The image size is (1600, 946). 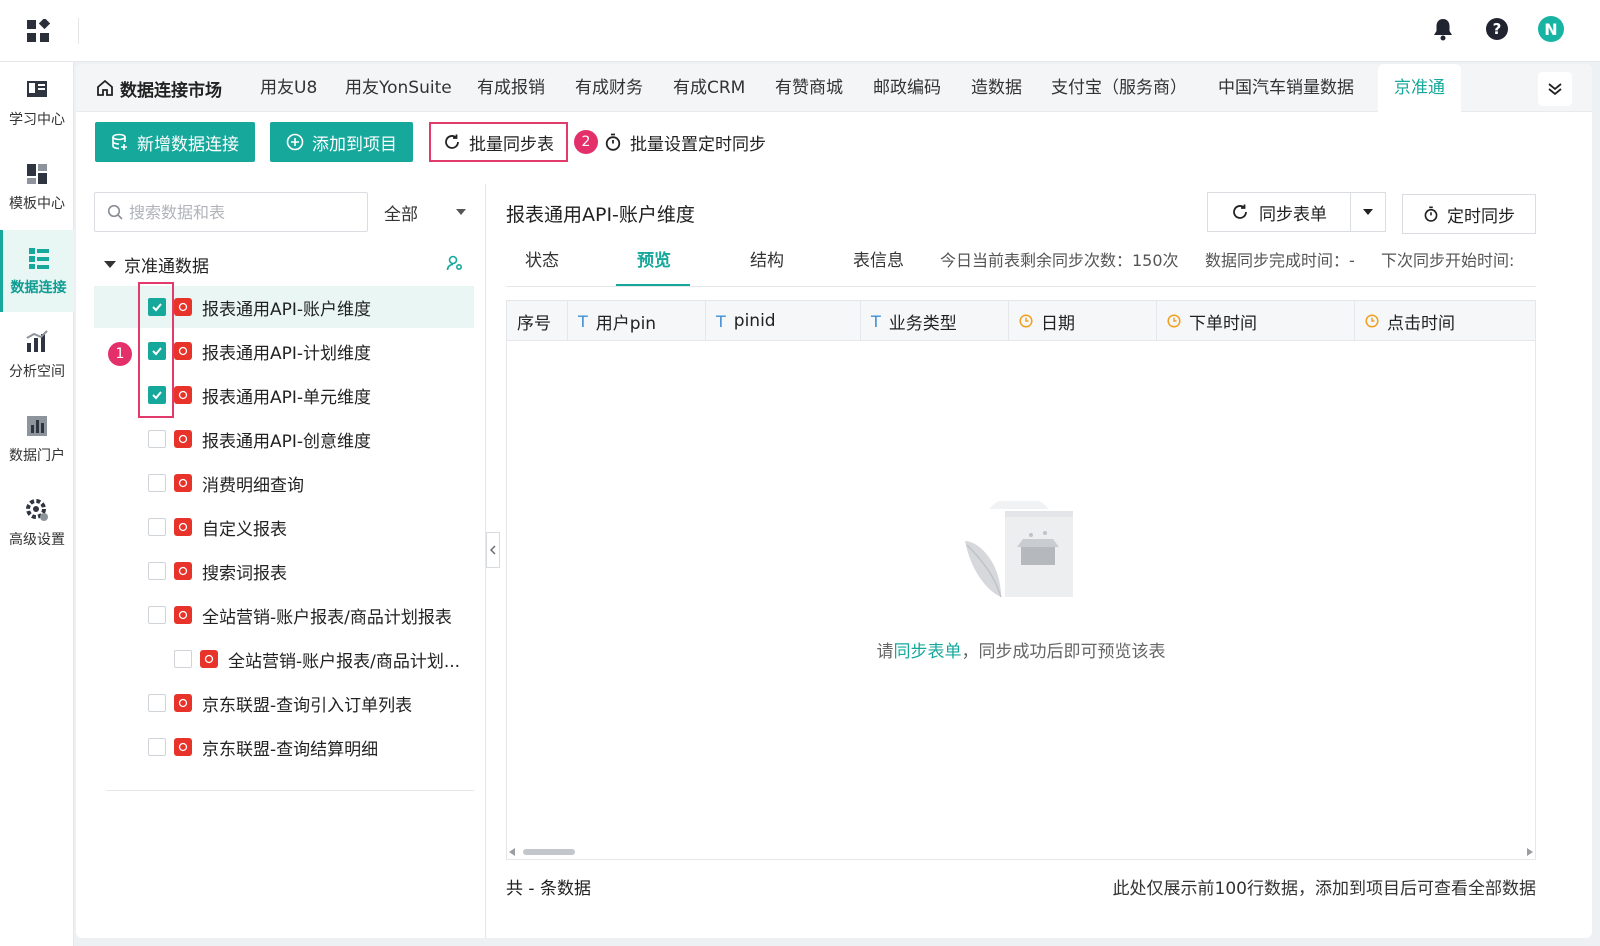 What do you see at coordinates (37, 523) in the screenshot?
I see `nav-advanced-settings: 高级设置` at bounding box center [37, 523].